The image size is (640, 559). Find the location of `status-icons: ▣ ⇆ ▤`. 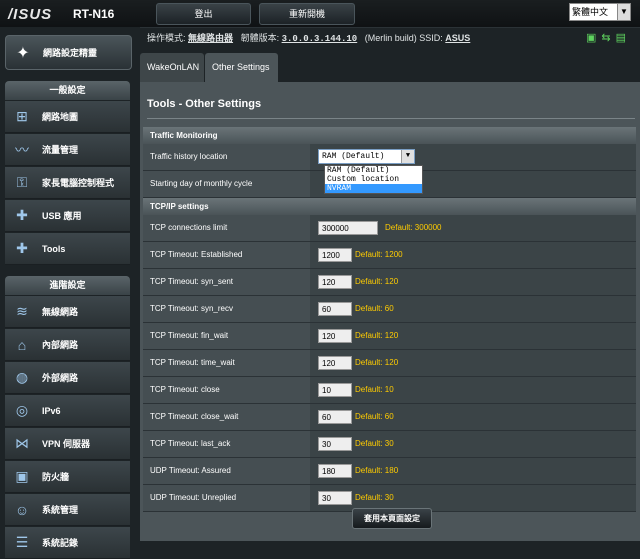

status-icons: ▣ ⇆ ▤ is located at coordinates (608, 37).